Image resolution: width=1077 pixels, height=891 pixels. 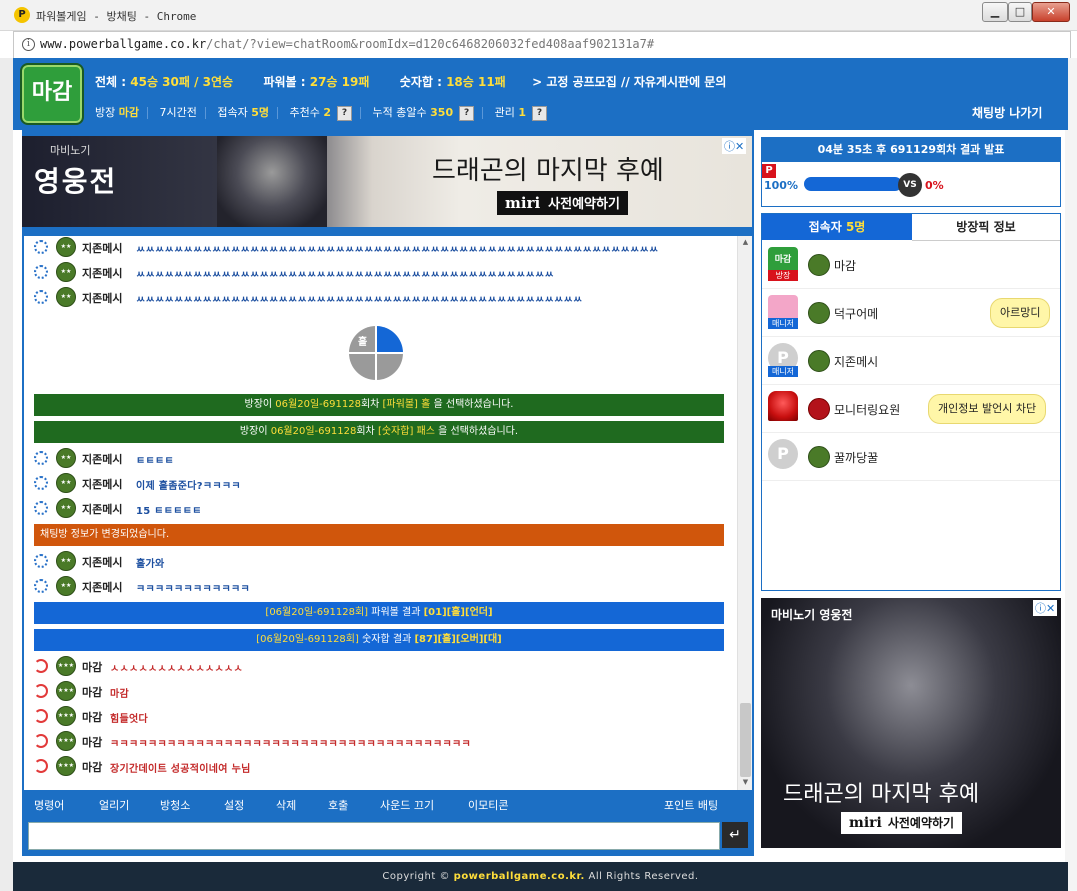 What do you see at coordinates (1007, 112) in the screenshot?
I see `leave-room-button: 채팅방 나가기` at bounding box center [1007, 112].